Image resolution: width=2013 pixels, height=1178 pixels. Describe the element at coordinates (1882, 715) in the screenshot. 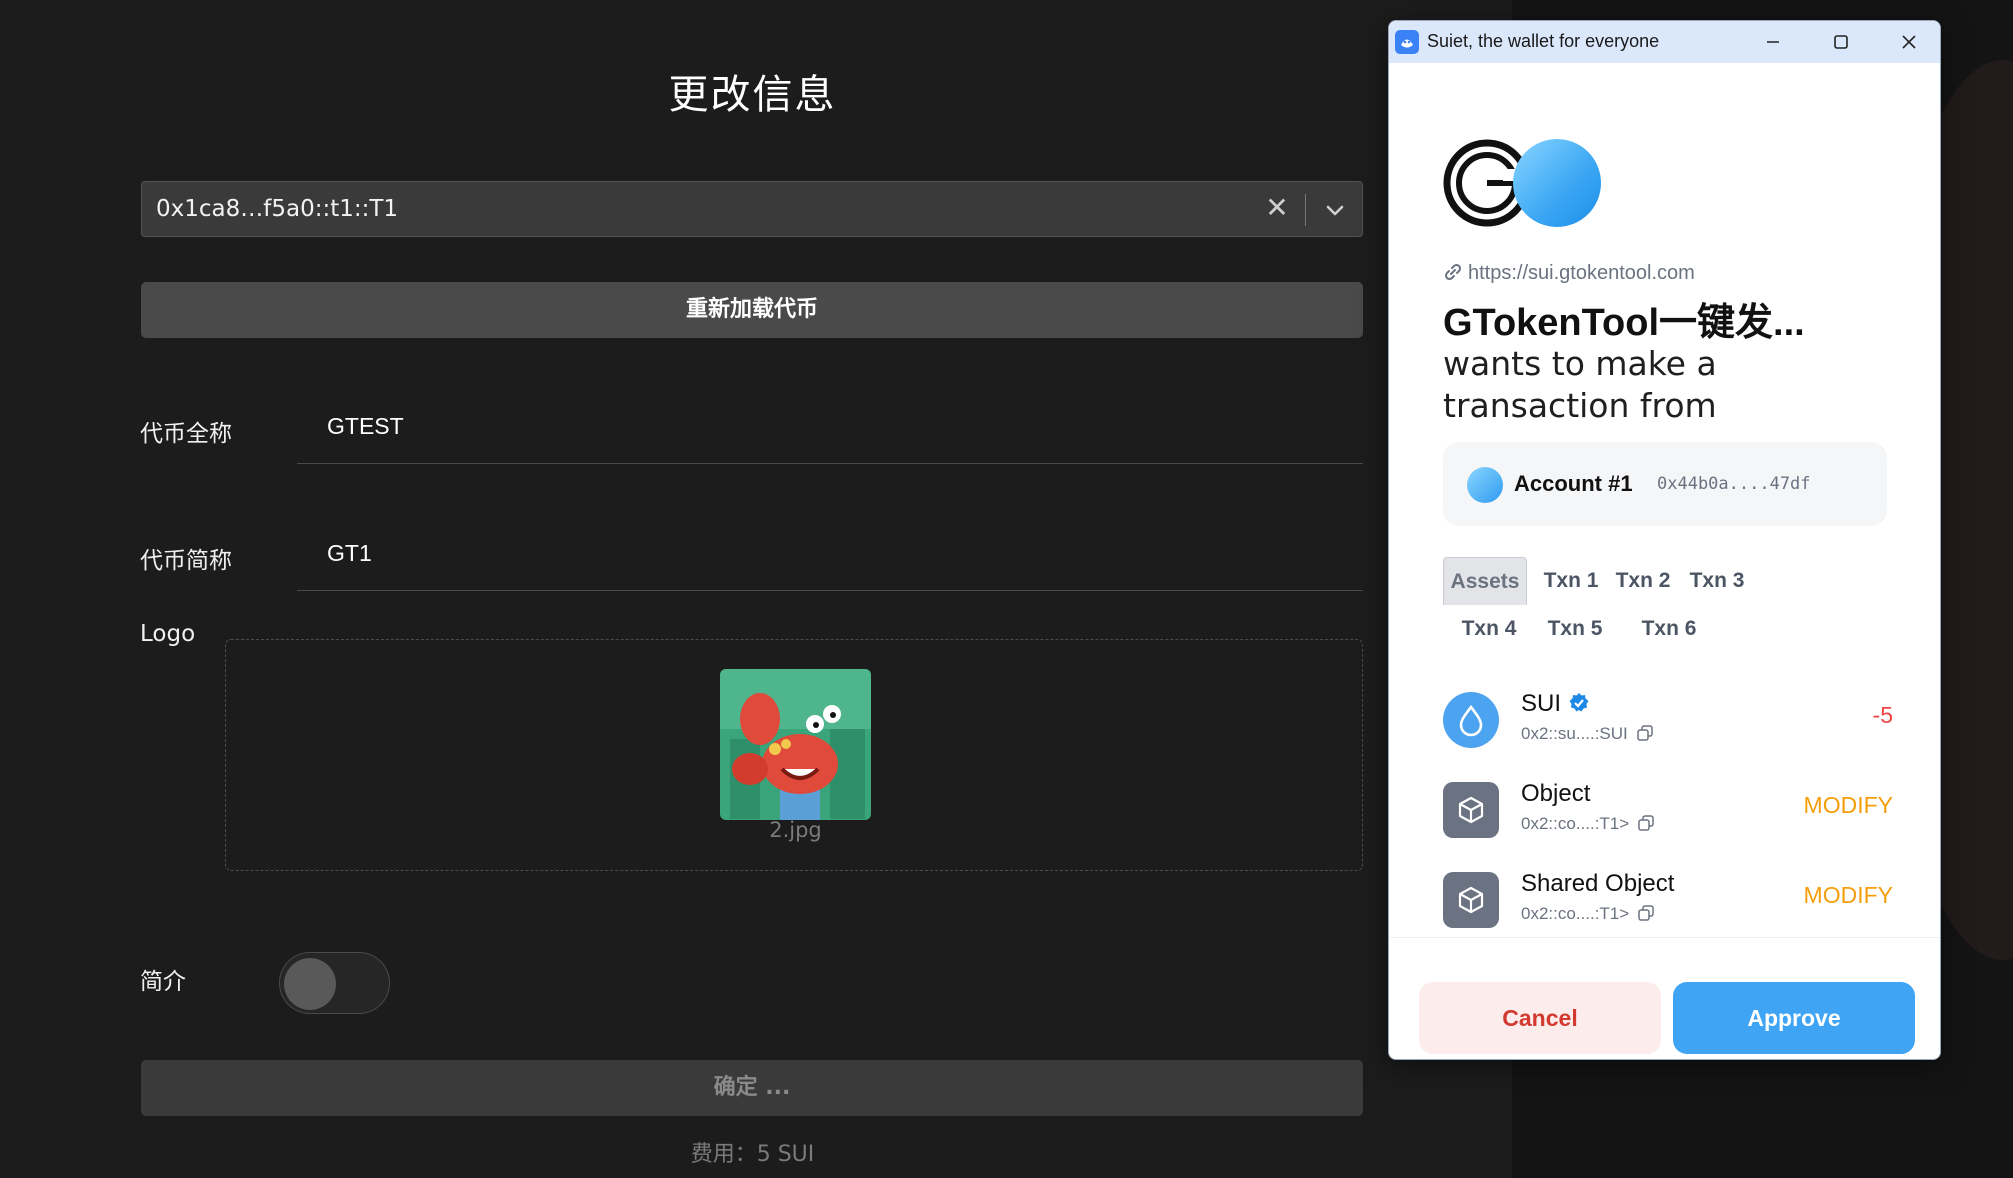

I see `asset-amount: -5` at that location.